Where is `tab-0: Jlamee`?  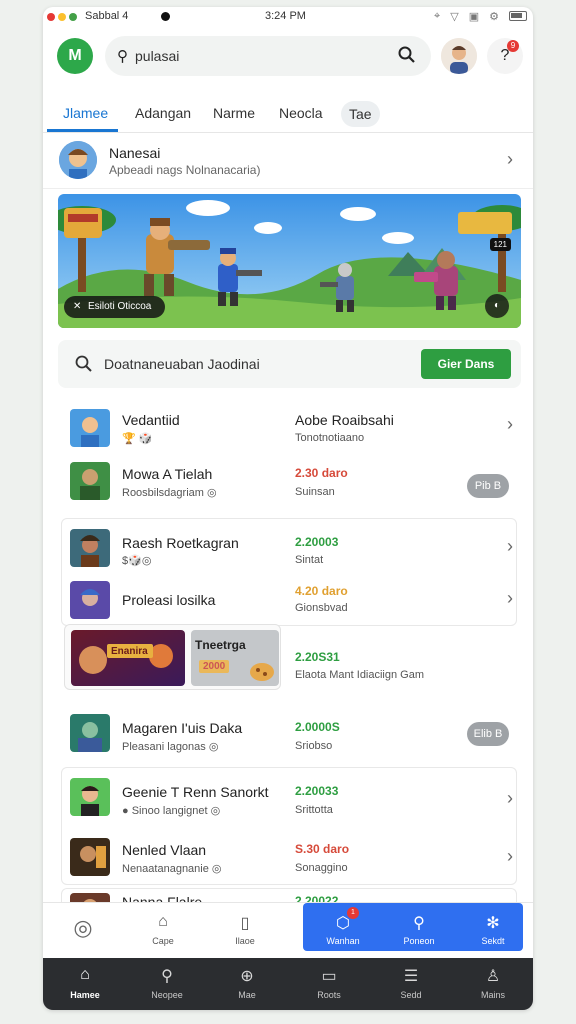 tab-0: Jlamee is located at coordinates (85, 113).